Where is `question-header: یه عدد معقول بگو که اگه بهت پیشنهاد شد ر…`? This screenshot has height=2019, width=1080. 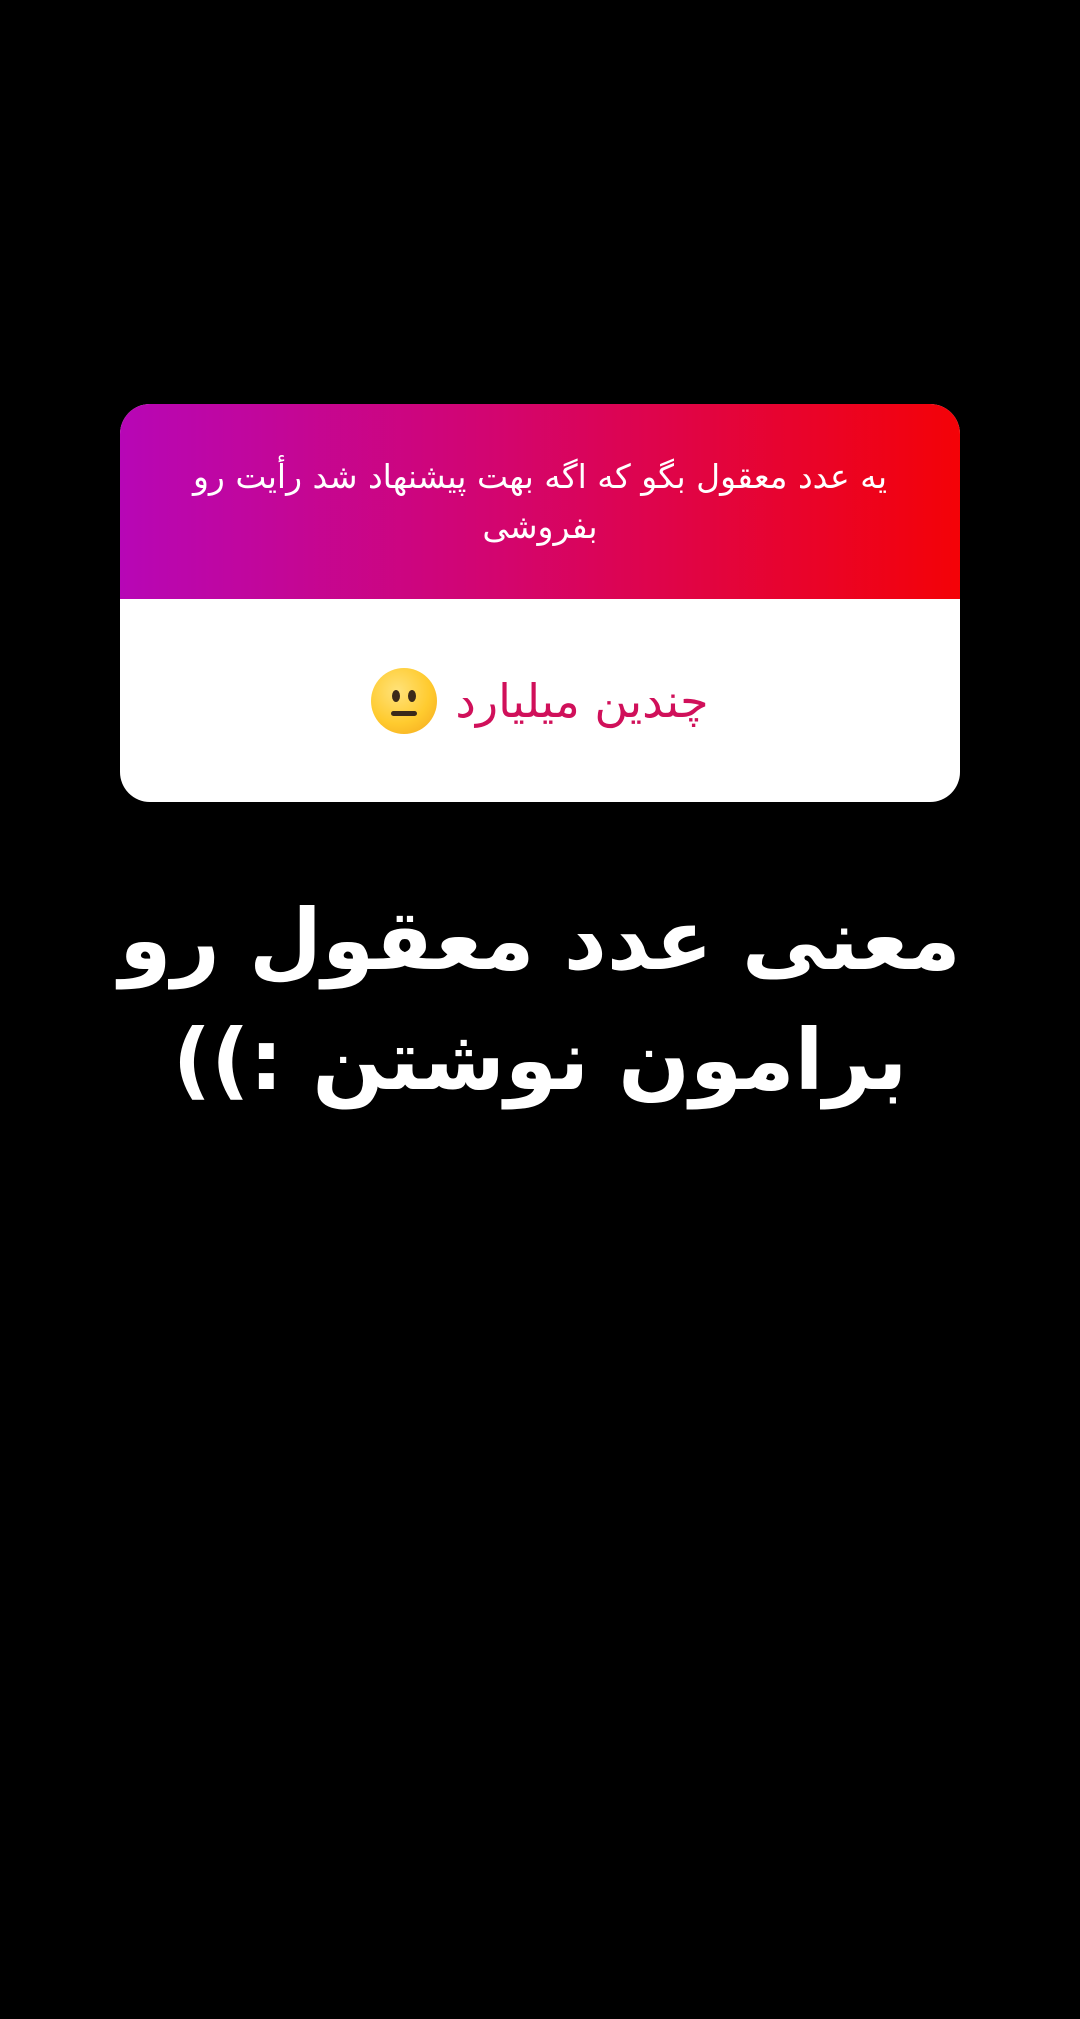
question-header: یه عدد معقول بگو که اگه بهت پیشنهاد شد ر… is located at coordinates (540, 501).